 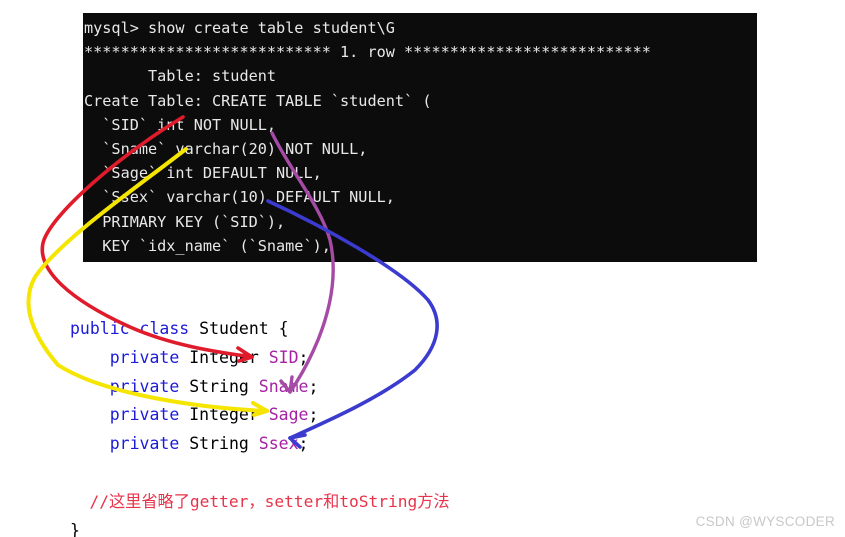 I want to click on code-field-name: Sname, so click(x=283, y=386).